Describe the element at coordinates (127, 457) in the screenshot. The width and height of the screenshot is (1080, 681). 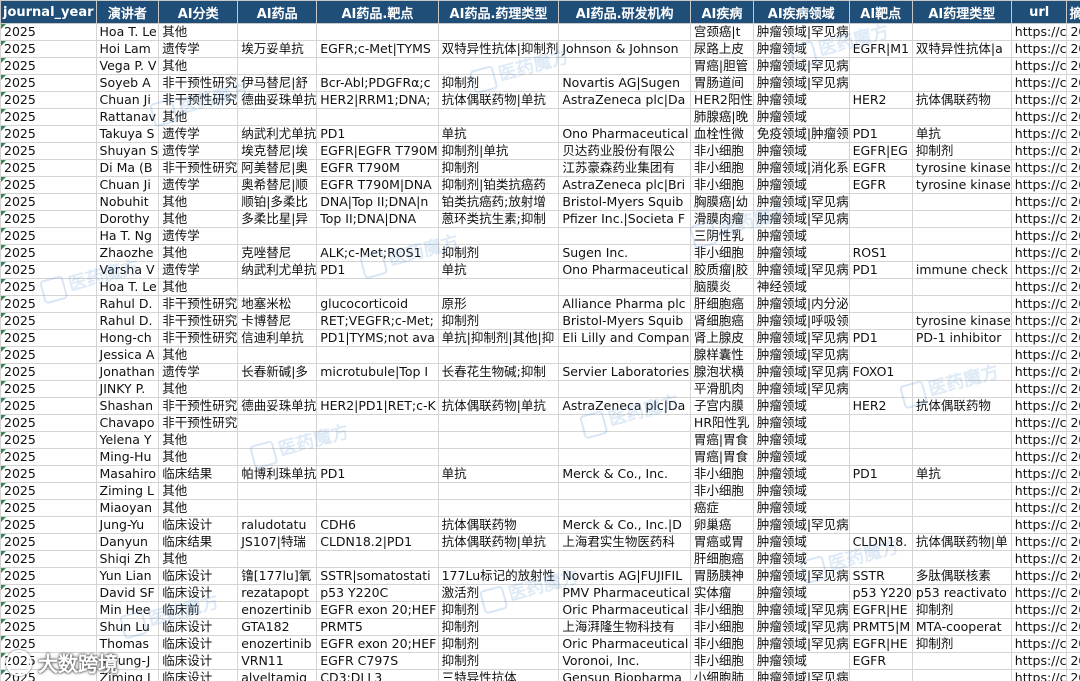
I see `table-cell: Ming-Hu` at that location.